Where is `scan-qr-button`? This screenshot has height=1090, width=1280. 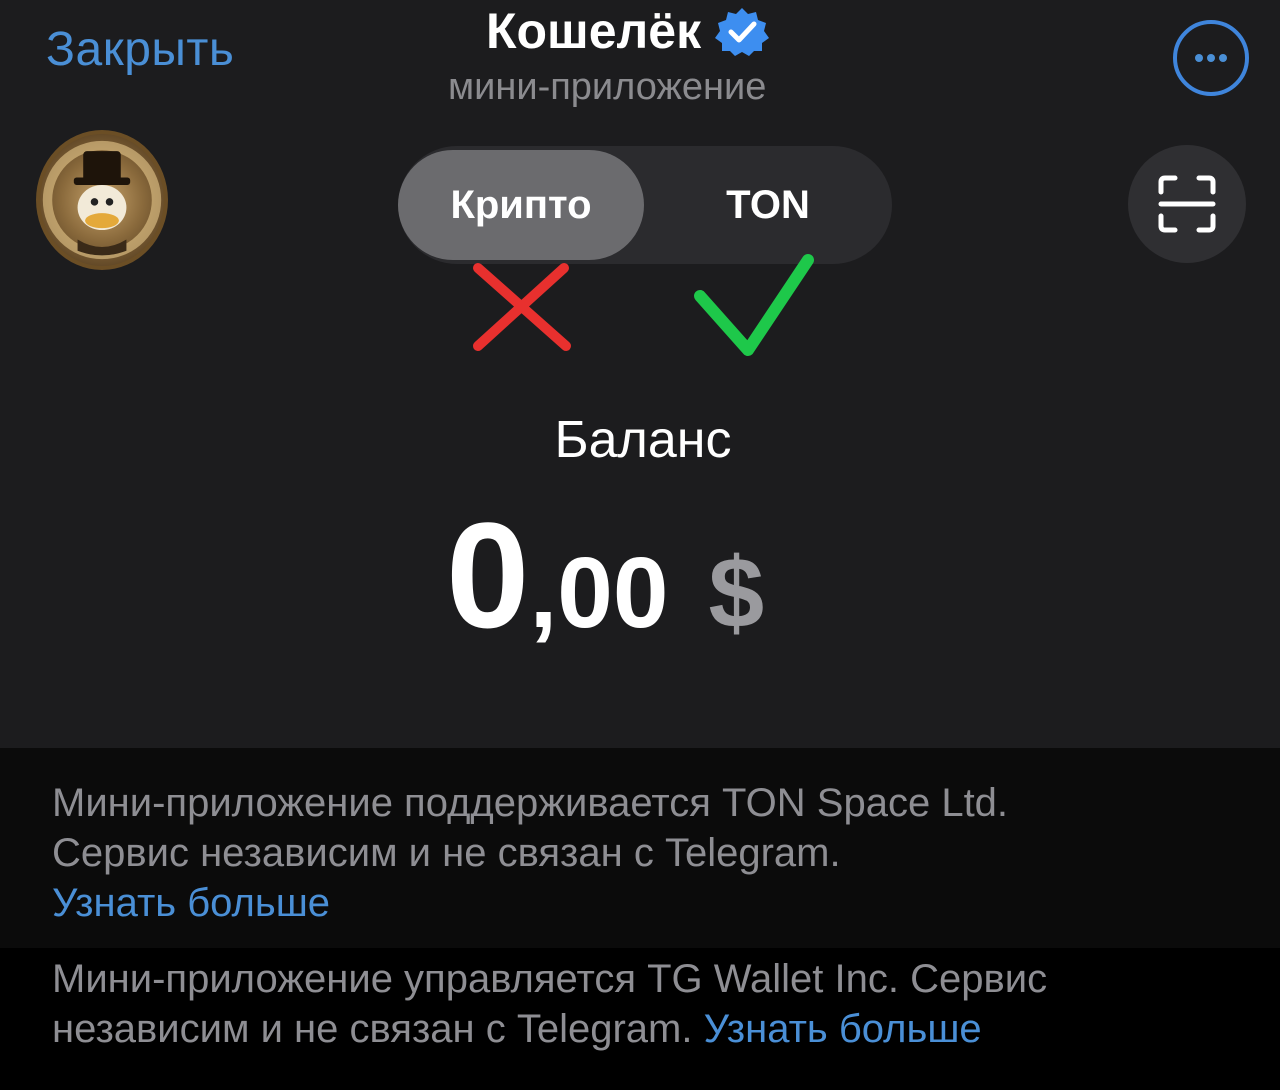
scan-qr-button is located at coordinates (1187, 204).